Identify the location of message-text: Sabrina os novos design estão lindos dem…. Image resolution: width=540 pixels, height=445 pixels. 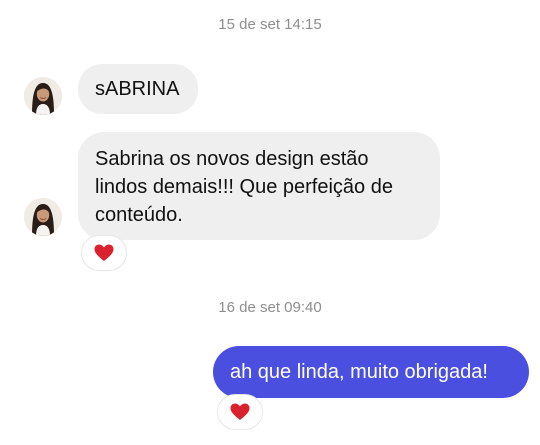
(244, 187).